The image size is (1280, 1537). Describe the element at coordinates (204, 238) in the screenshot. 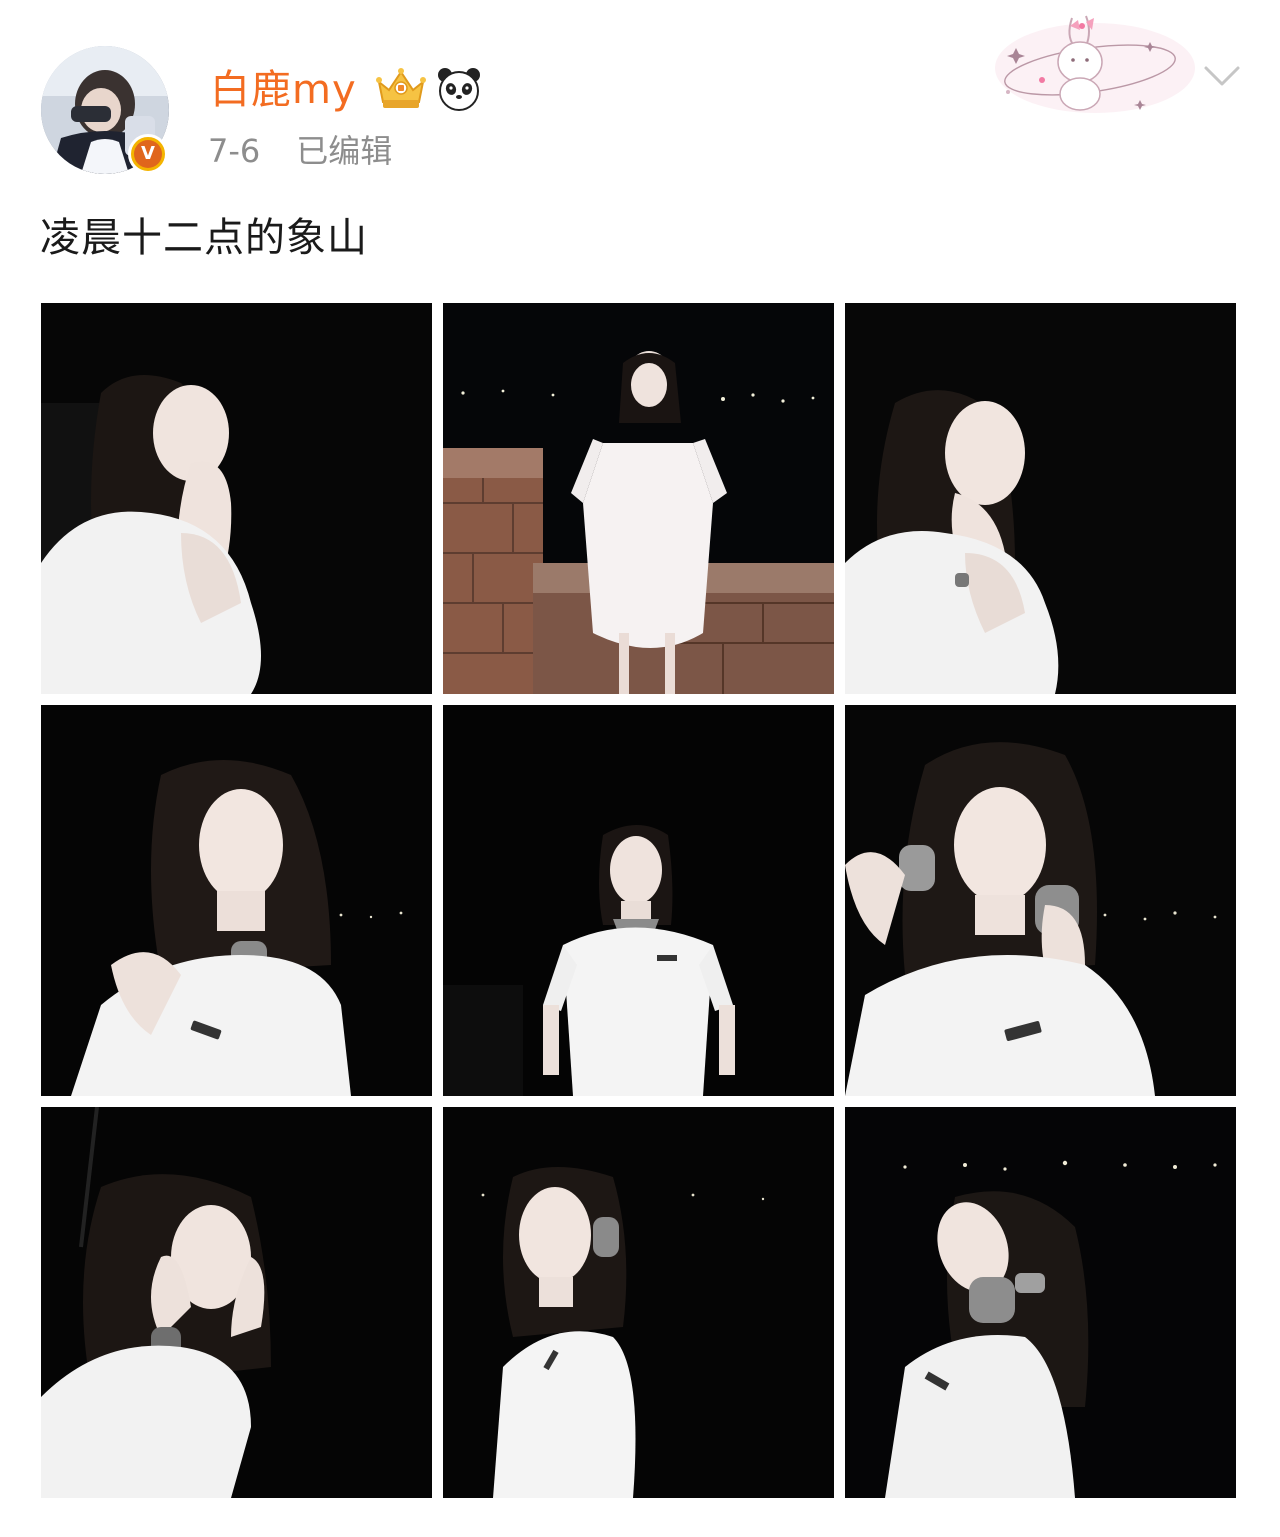

I see `post-text: 凌晨十二点的象山` at that location.